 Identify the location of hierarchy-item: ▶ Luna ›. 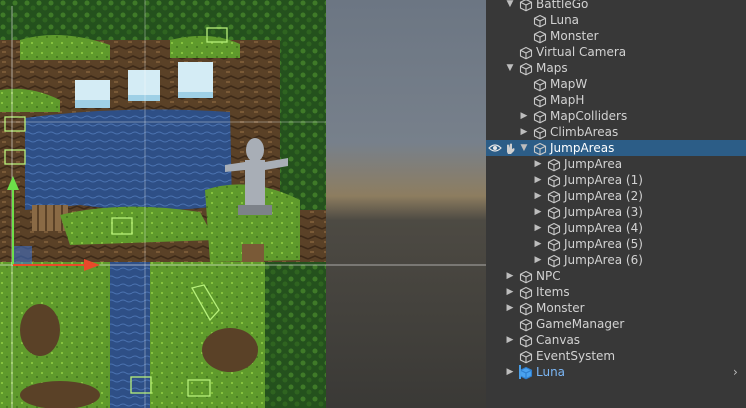
(616, 372).